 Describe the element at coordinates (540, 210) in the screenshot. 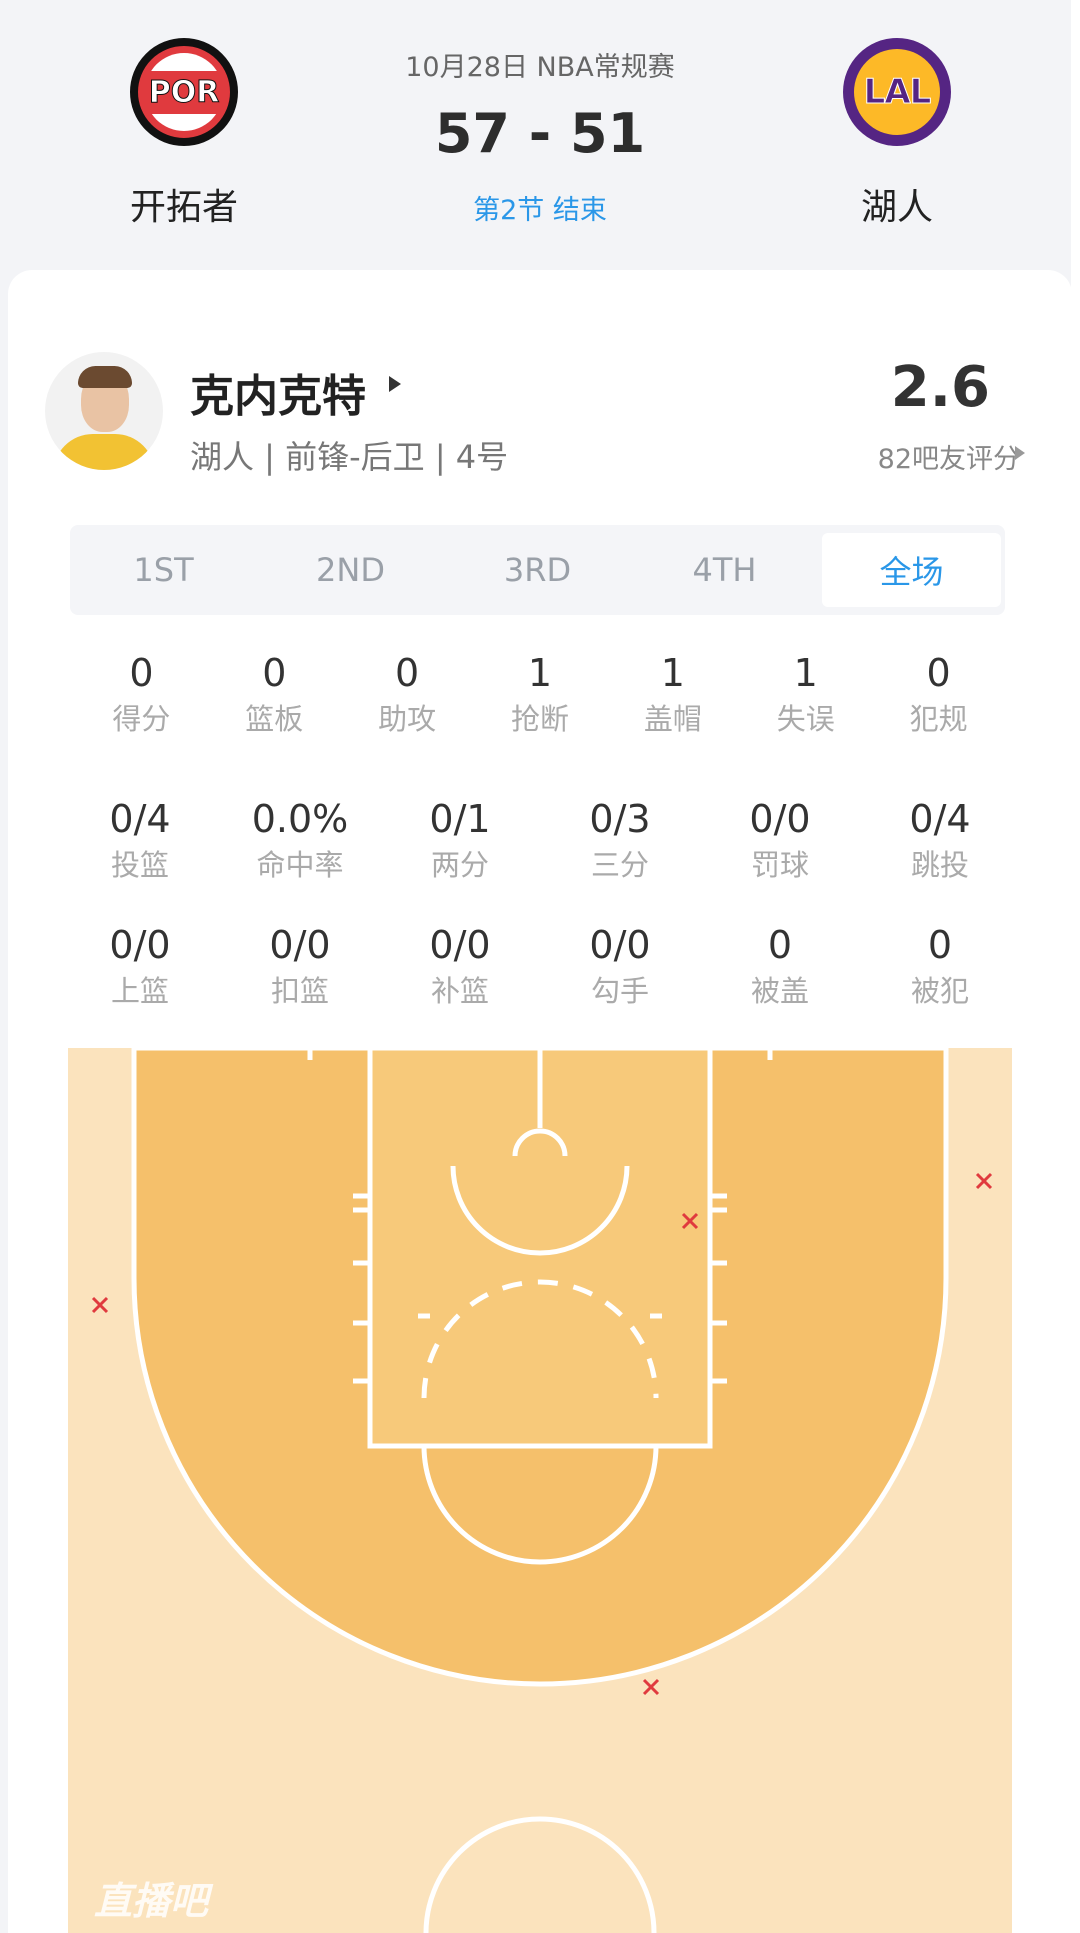

I see `match-status: 第2节 结束` at that location.